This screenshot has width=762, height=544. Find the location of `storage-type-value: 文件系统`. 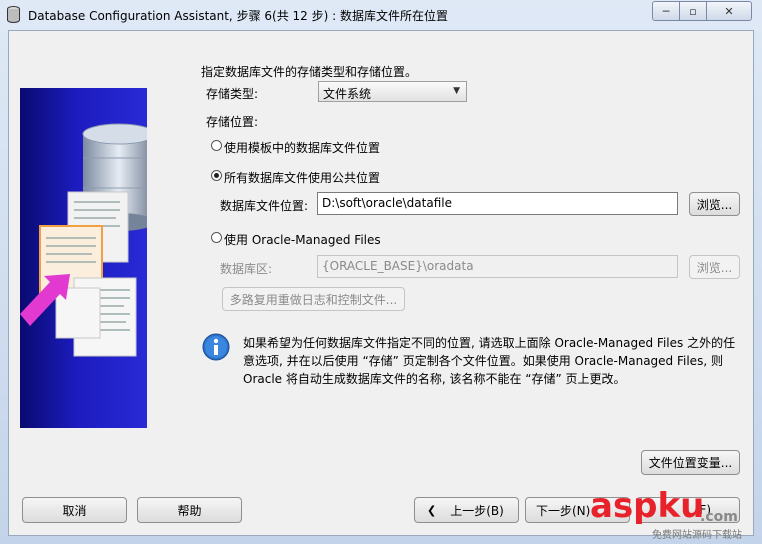

storage-type-value: 文件系统 is located at coordinates (347, 94).